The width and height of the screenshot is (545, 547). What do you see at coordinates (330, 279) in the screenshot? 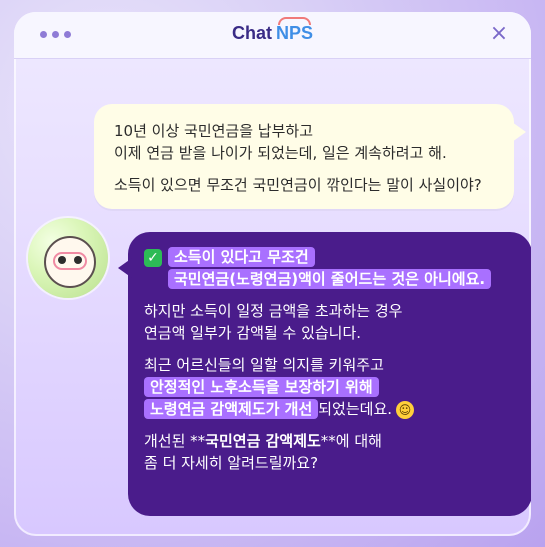
I see `highlight-text: 국민연금(노령연금)액이 줄어드는 것은 아니에요.` at bounding box center [330, 279].